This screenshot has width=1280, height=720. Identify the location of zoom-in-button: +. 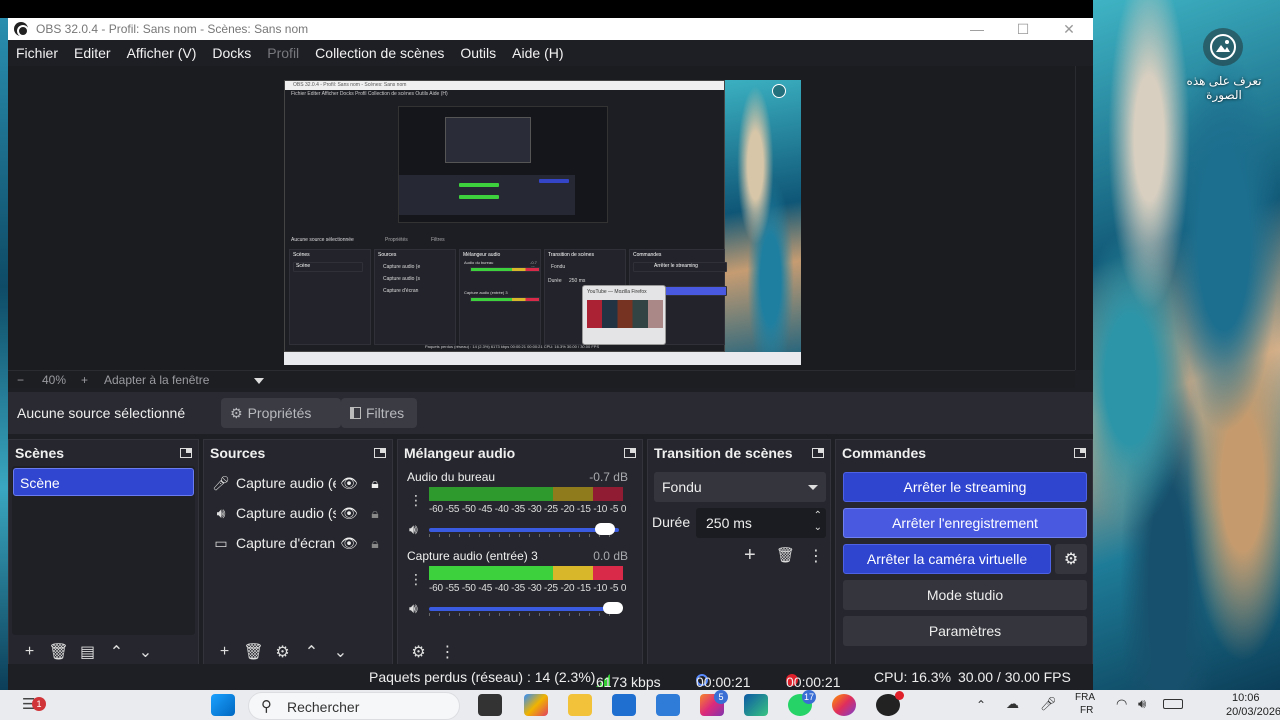
(84, 380).